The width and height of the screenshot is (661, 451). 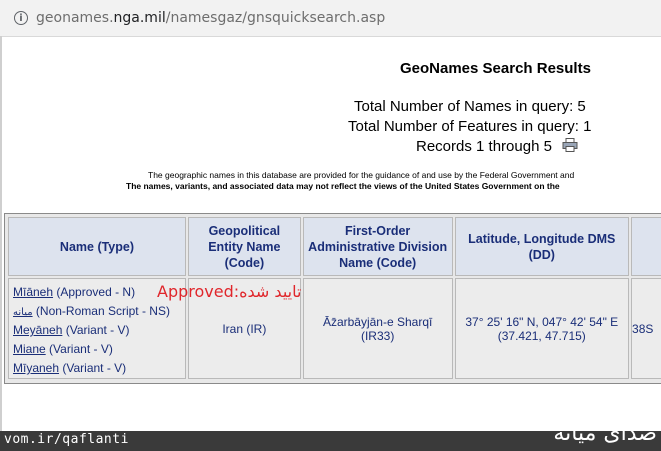 I want to click on name-link-variant-1: Meyāneh, so click(x=37, y=330).